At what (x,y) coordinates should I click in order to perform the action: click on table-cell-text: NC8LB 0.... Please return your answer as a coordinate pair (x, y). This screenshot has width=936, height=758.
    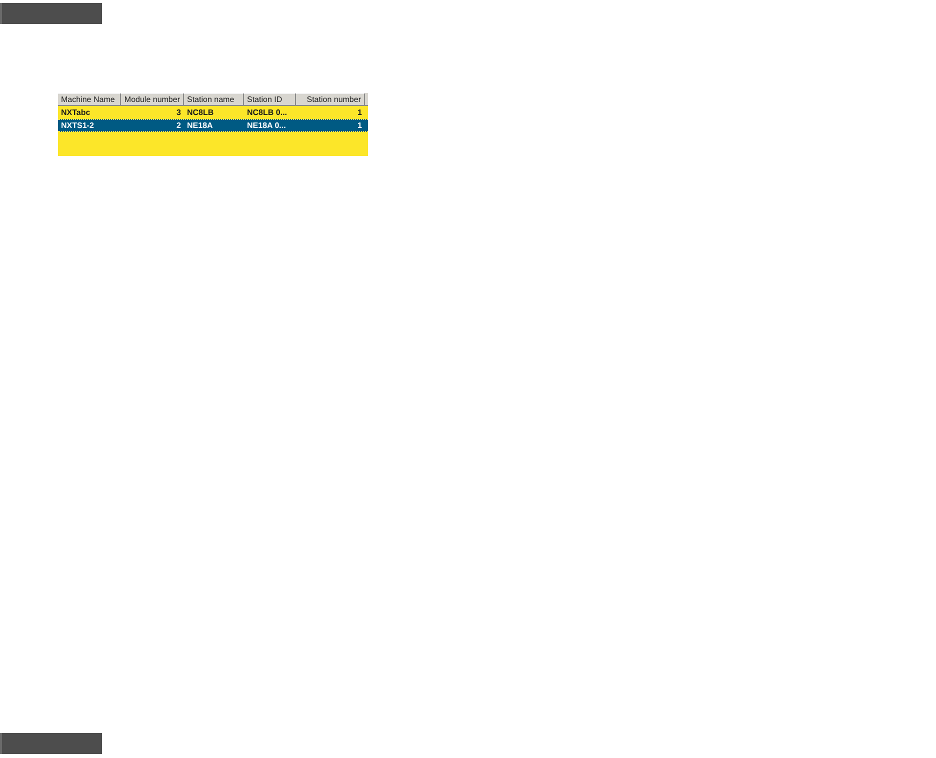
    Looking at the image, I should click on (267, 112).